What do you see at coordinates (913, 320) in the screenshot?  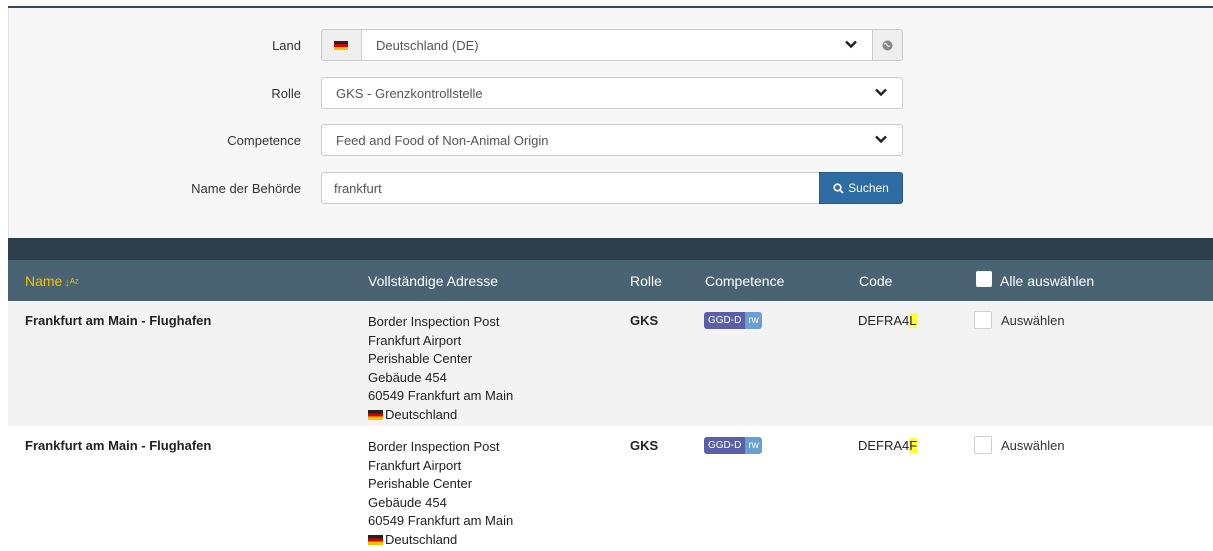 I see `code-suffix-highlight: L` at bounding box center [913, 320].